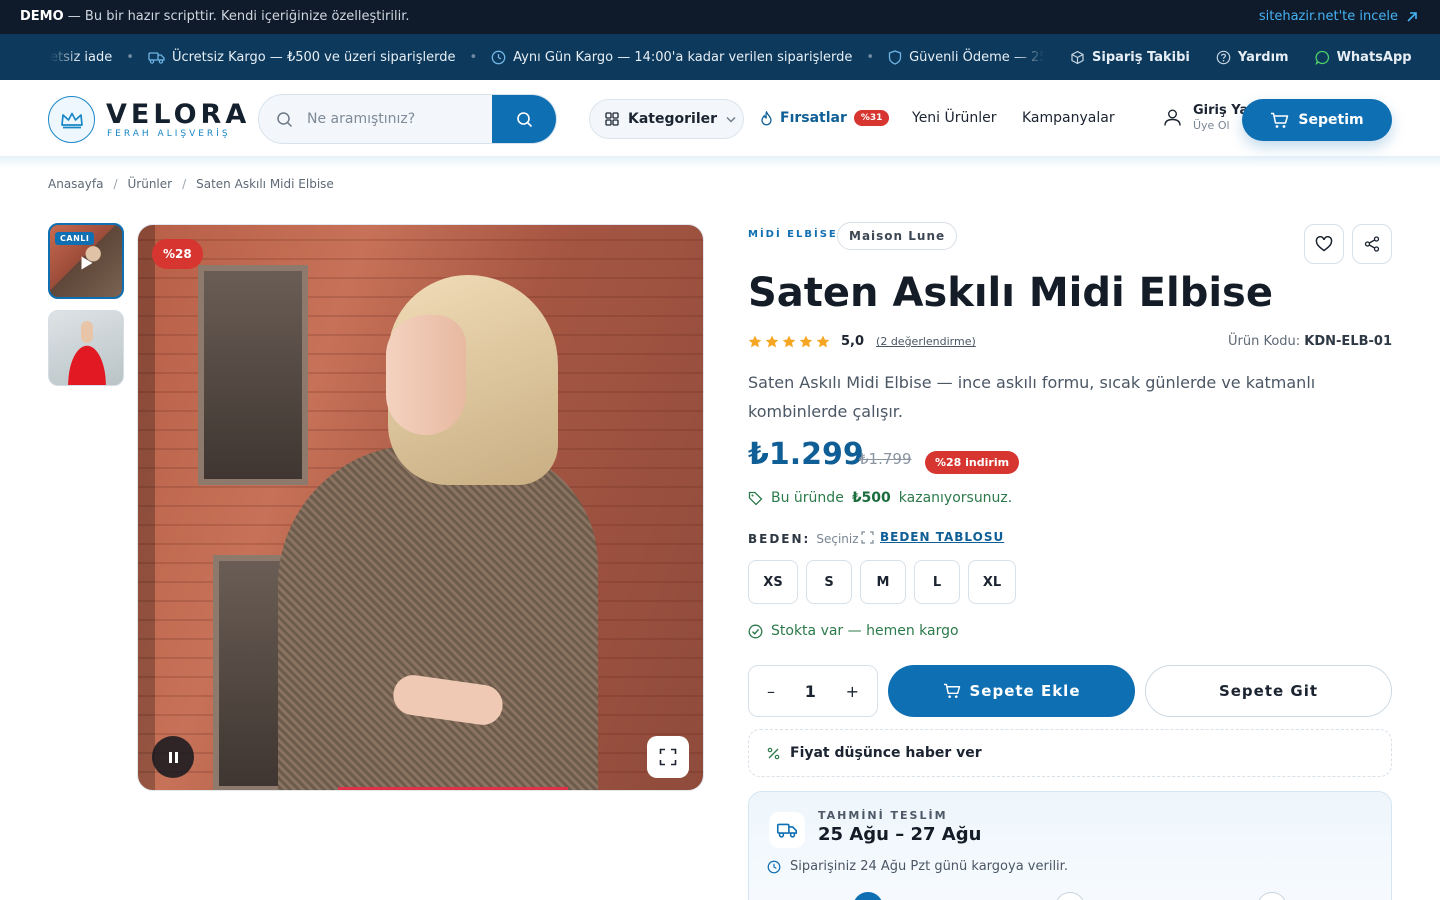  I want to click on sku-value: KDN-ELB-01, so click(1348, 341).